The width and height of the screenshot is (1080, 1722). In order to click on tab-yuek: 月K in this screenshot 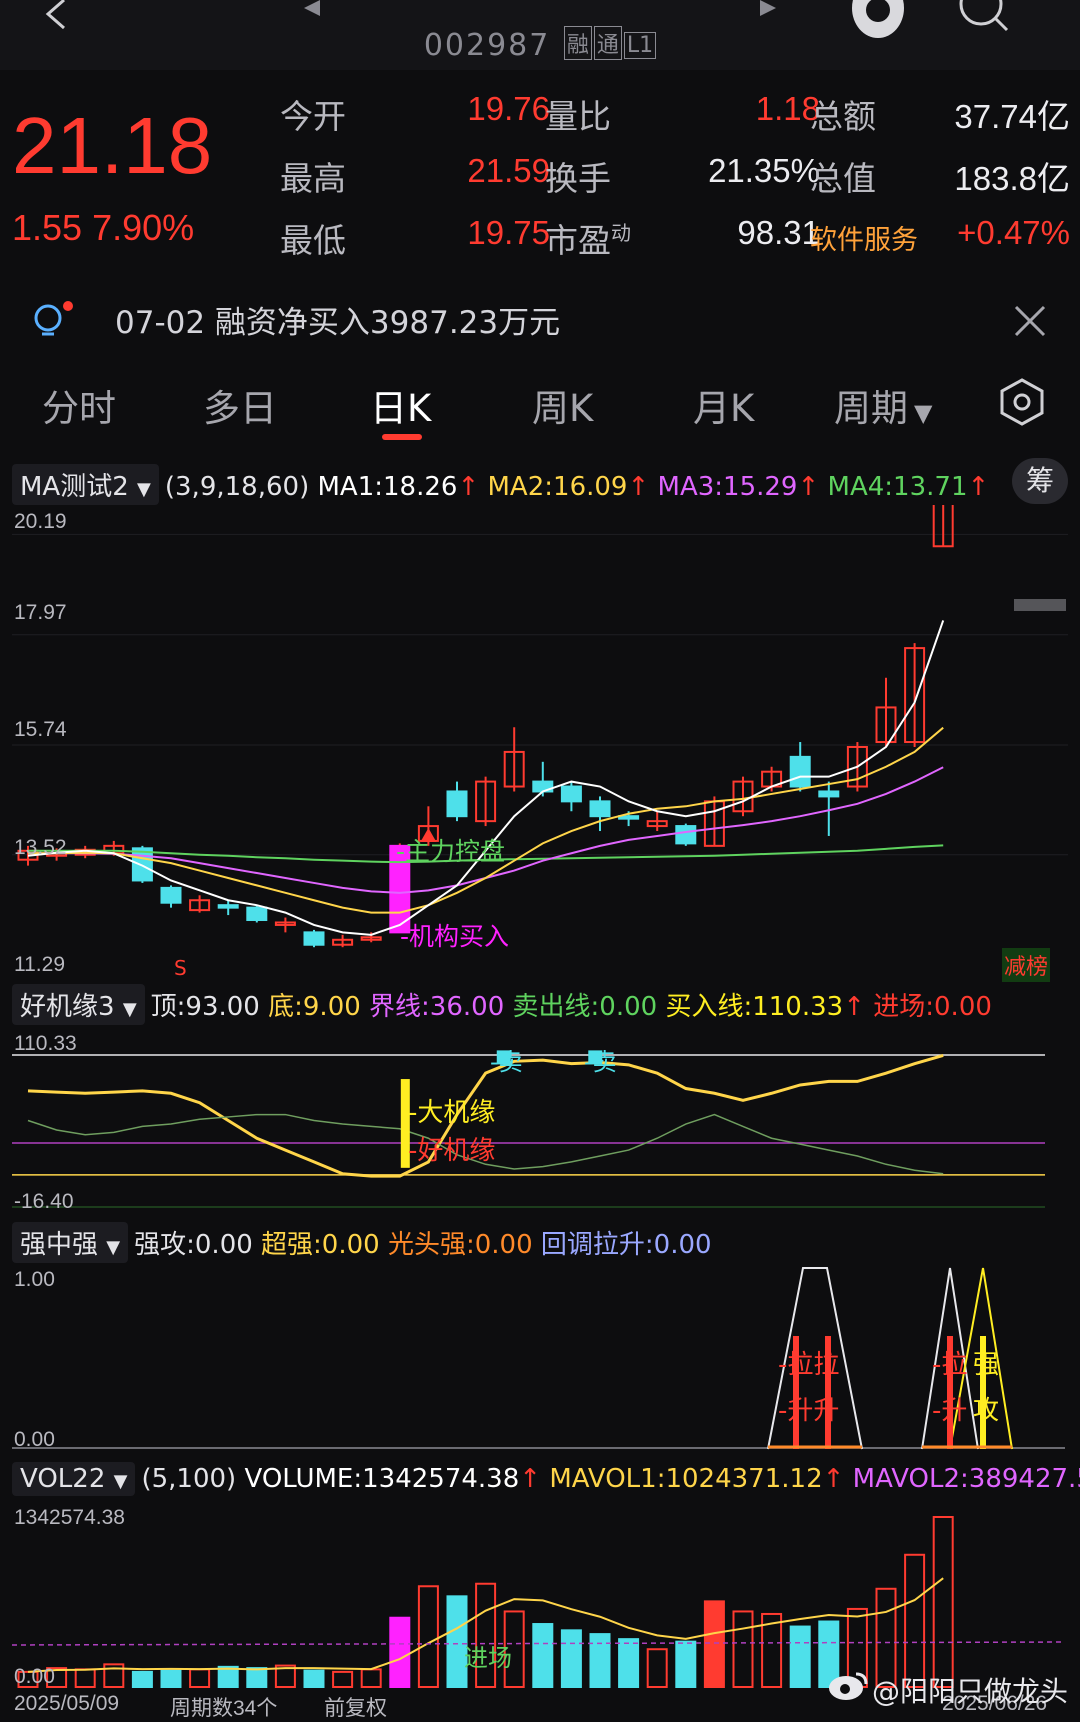, I will do `click(723, 405)`.